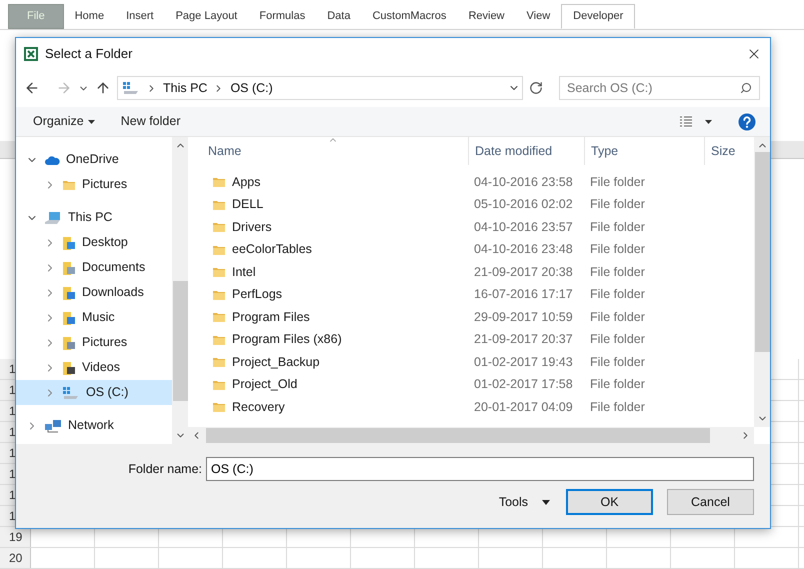  What do you see at coordinates (598, 16) in the screenshot?
I see `ribbon-tab: Developer` at bounding box center [598, 16].